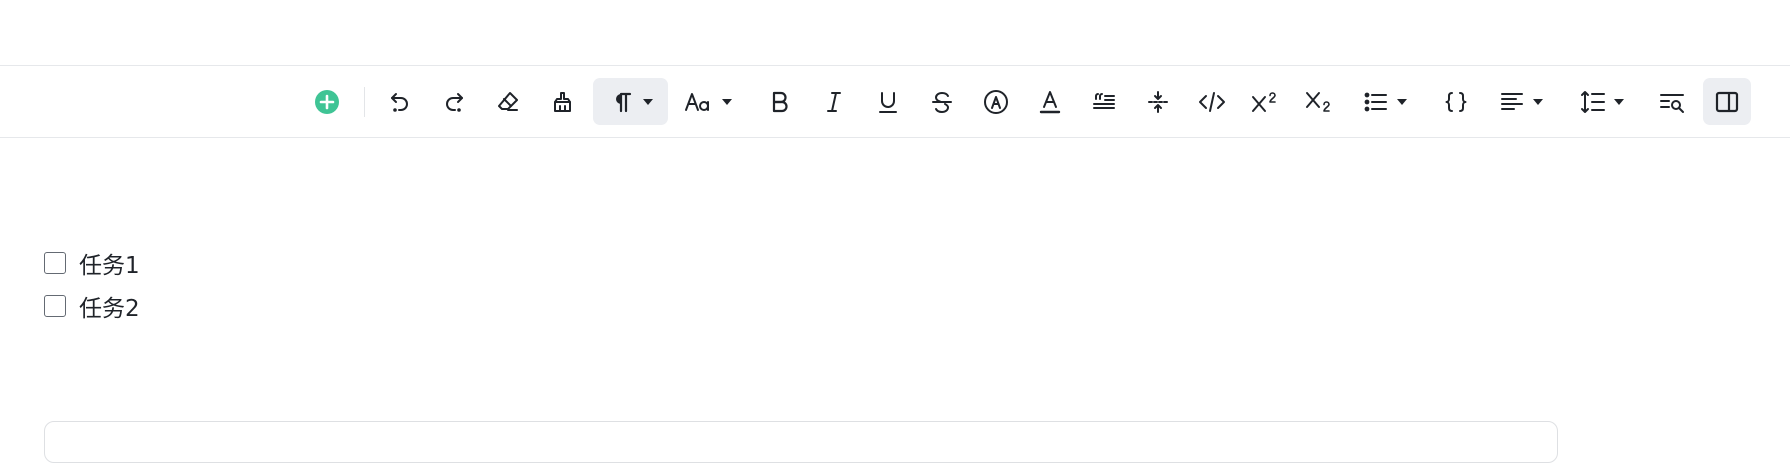 The height and width of the screenshot is (463, 1790). I want to click on subscript-button, so click(1320, 101).